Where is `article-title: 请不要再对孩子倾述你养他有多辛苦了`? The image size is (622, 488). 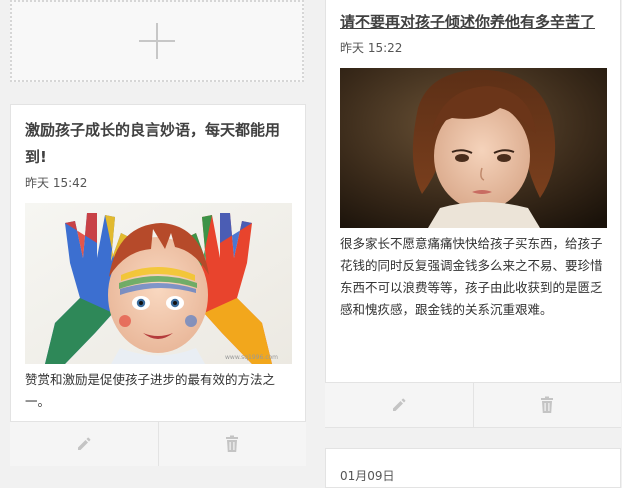
article-title: 请不要再对孩子倾述你养他有多辛苦了 is located at coordinates (473, 18).